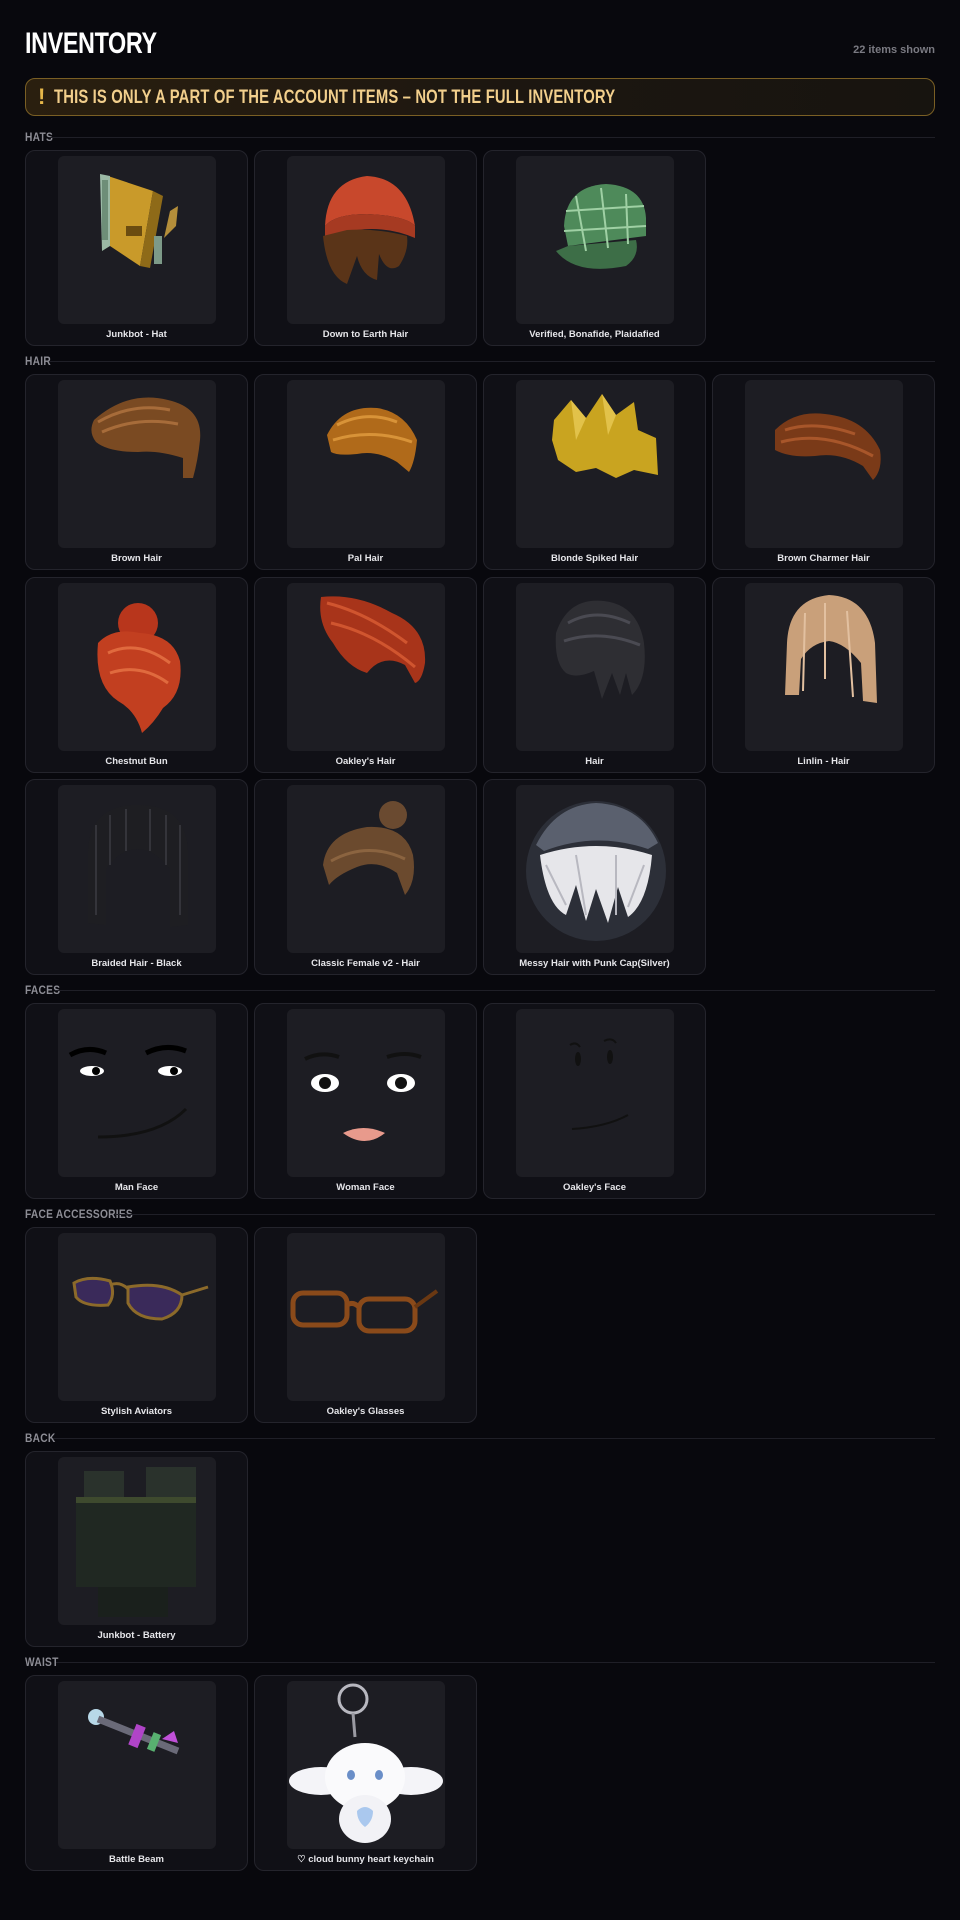 The image size is (960, 1920). Describe the element at coordinates (136, 334) in the screenshot. I see `item-name: Junkbot - Hat` at that location.